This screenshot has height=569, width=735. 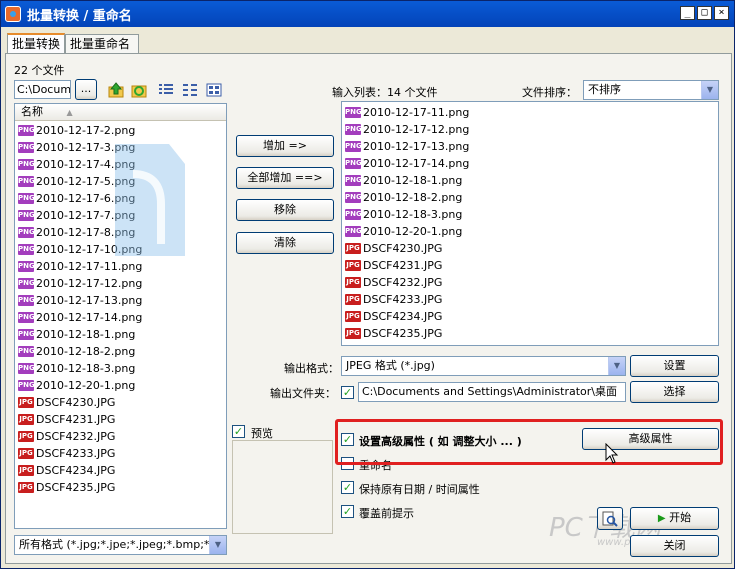 I want to click on list-item: PNG 2010-12-17-11.png, so click(x=530, y=112).